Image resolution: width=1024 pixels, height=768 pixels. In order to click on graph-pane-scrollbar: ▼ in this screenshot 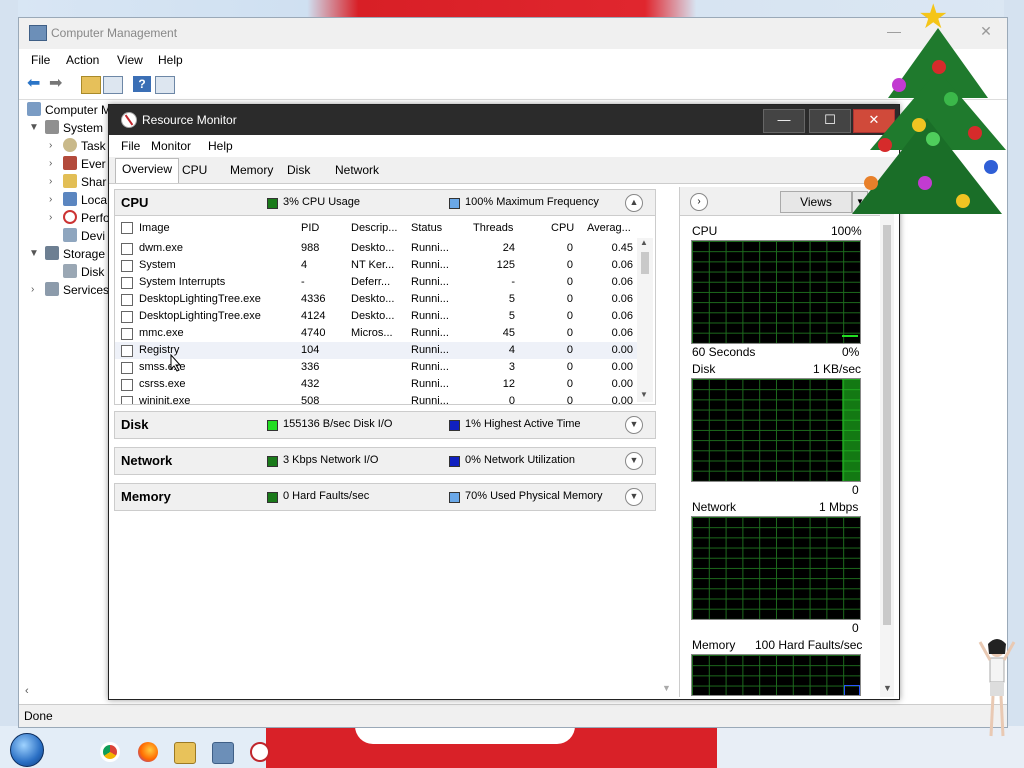, I will do `click(887, 456)`.